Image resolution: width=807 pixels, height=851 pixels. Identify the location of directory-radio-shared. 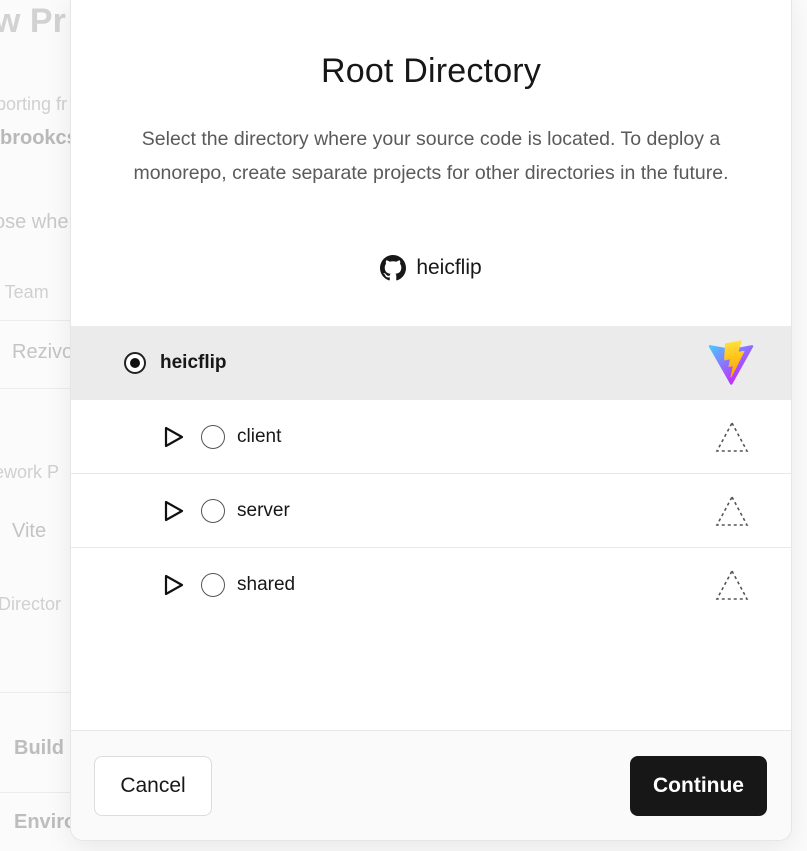
(213, 584).